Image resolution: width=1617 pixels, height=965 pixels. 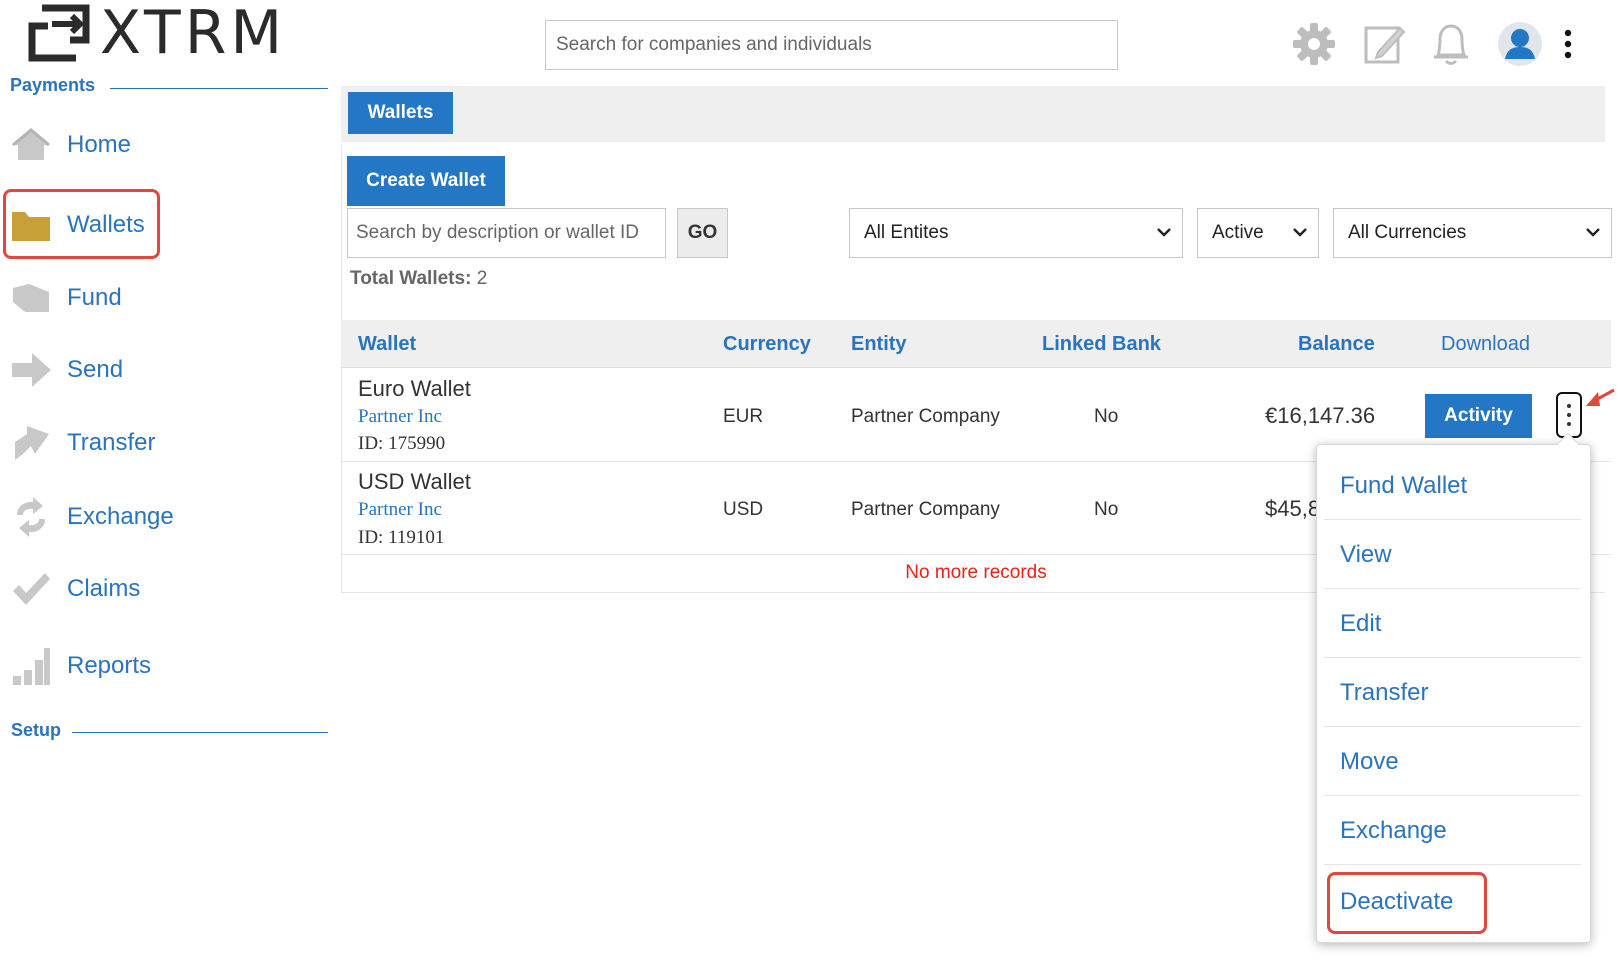 I want to click on logo-text: XTRM, so click(x=193, y=34).